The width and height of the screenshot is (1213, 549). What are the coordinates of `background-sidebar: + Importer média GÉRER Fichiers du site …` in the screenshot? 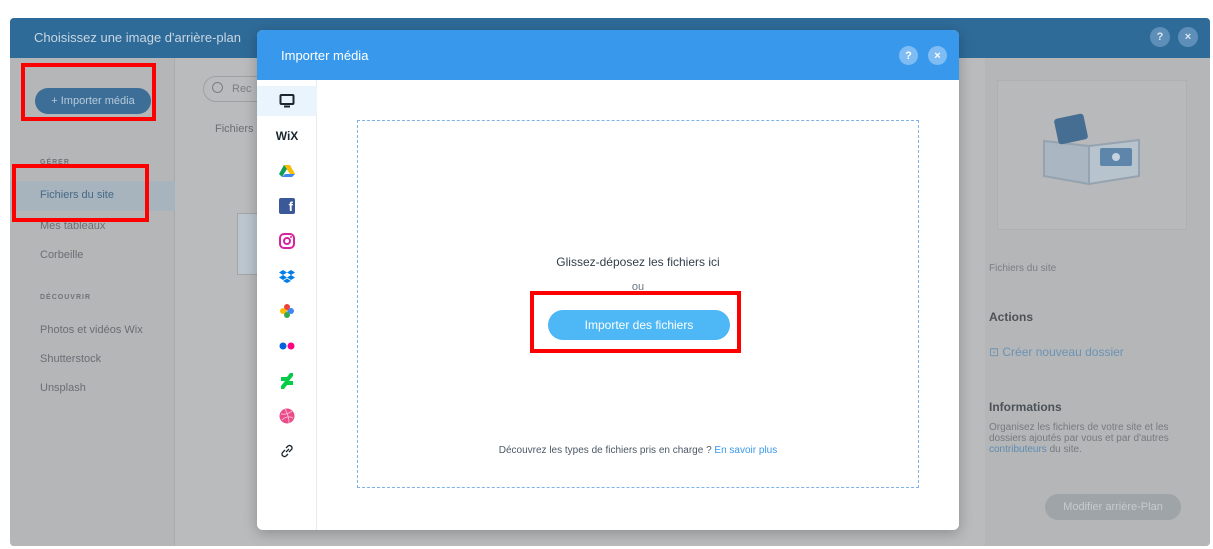 It's located at (92, 302).